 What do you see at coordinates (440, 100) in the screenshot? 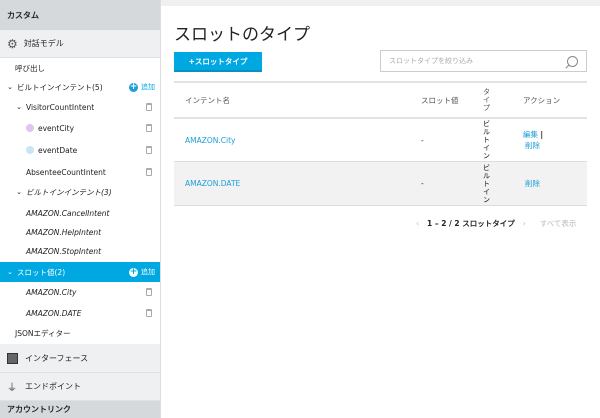
I see `column-header: スロット値` at bounding box center [440, 100].